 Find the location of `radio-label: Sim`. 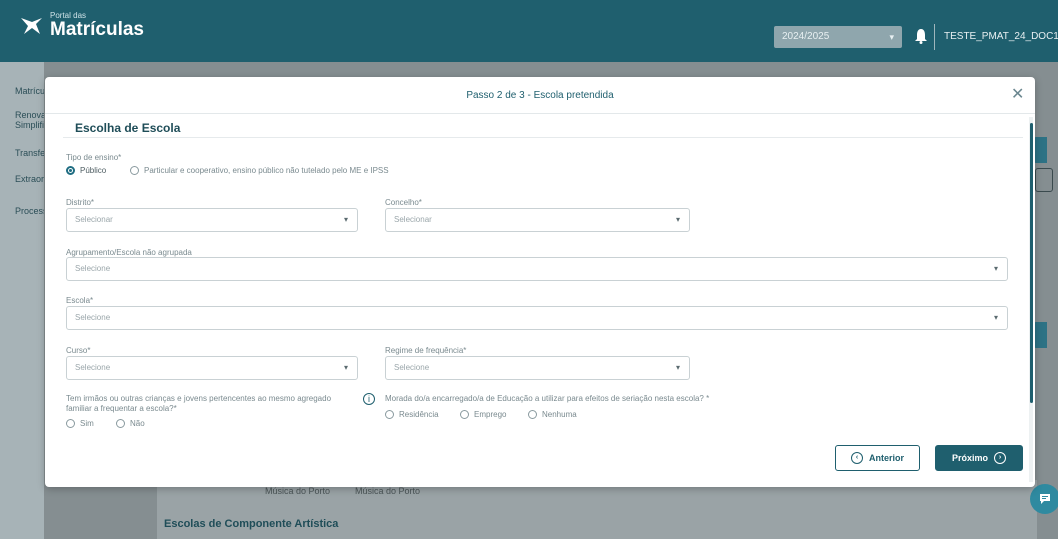

radio-label: Sim is located at coordinates (87, 423).